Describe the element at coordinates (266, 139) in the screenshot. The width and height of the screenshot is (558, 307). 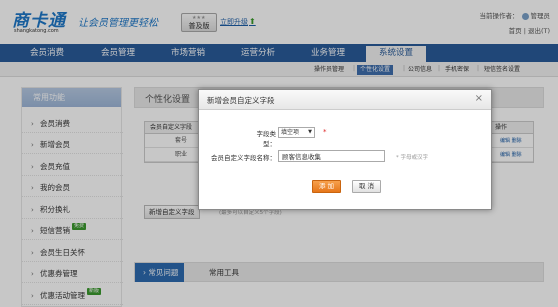
I see `field-type-label: 字段类型：` at that location.